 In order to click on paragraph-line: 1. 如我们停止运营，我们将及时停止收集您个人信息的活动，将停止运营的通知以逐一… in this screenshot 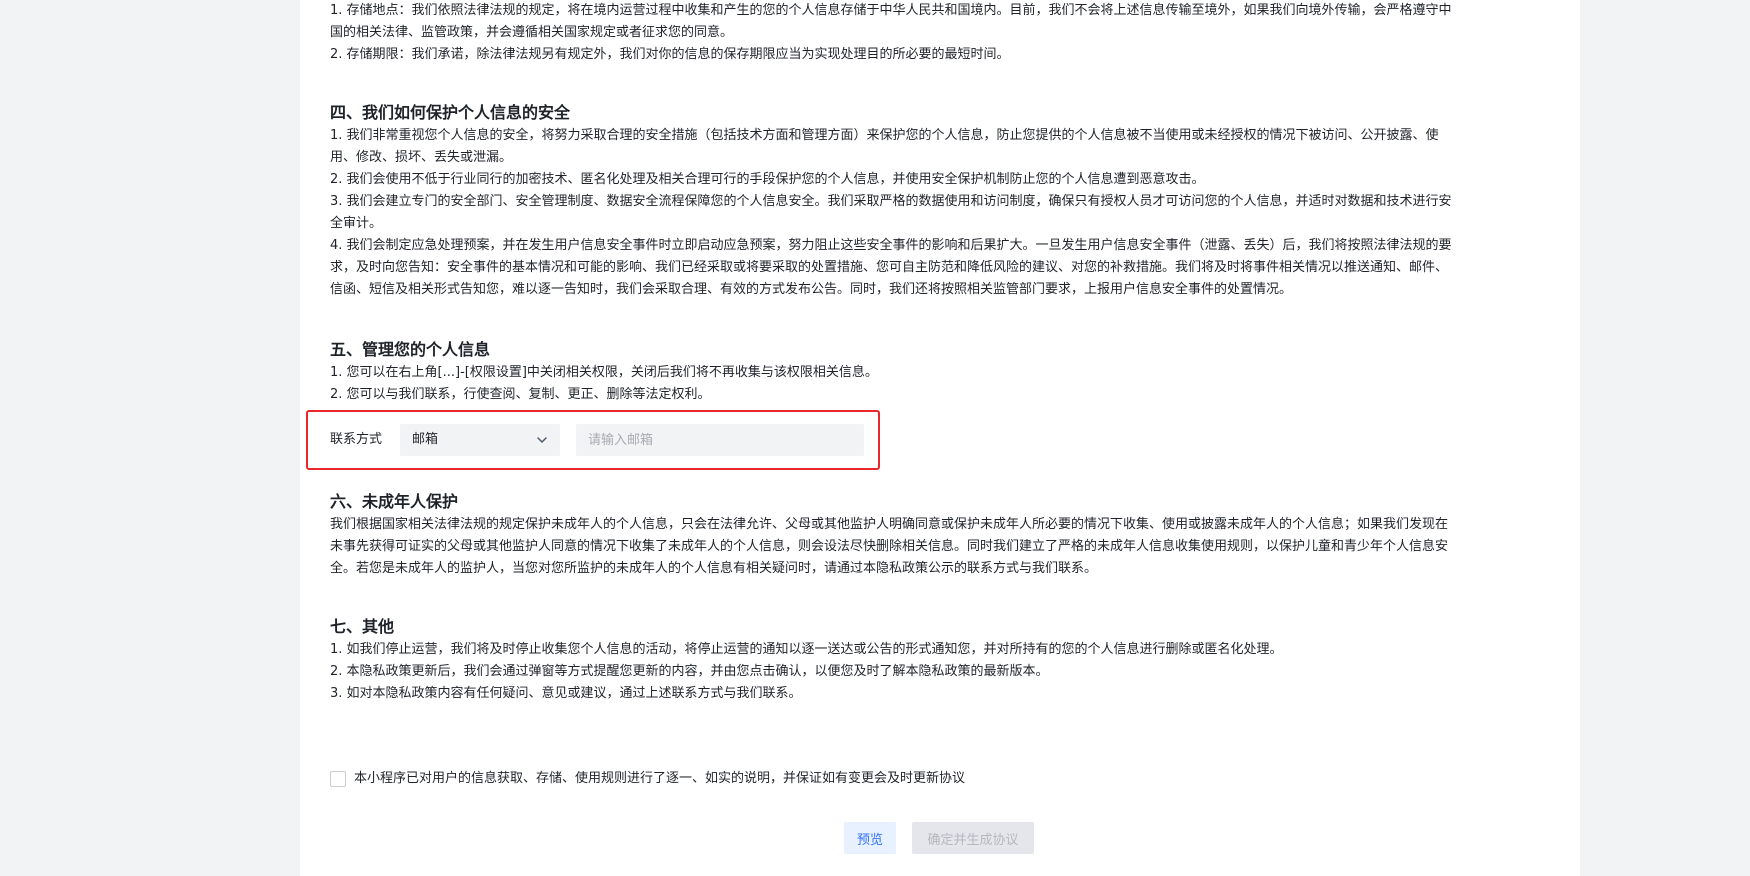, I will do `click(806, 649)`.